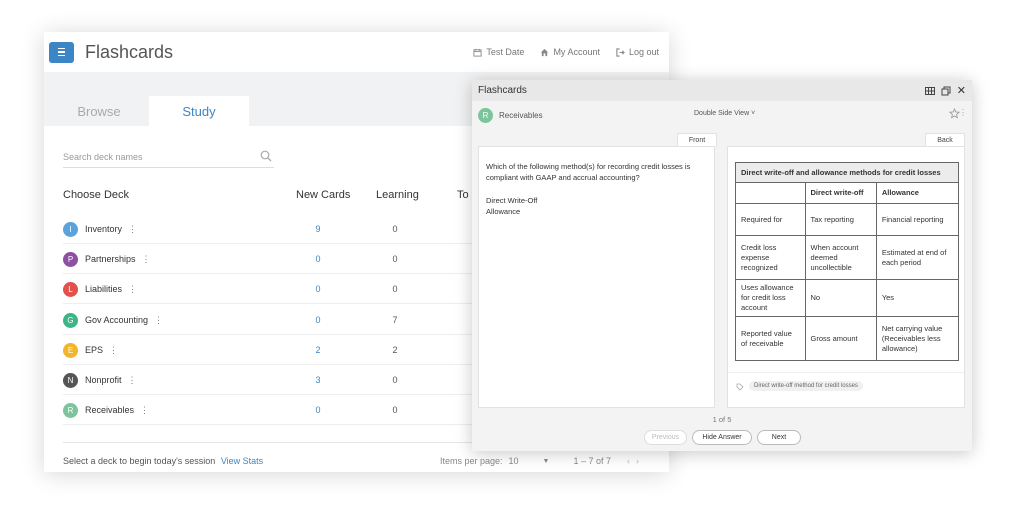 Image resolution: width=1024 pixels, height=531 pixels. I want to click on card-answer-options: Direct Write-Off Allowance, so click(511, 206).